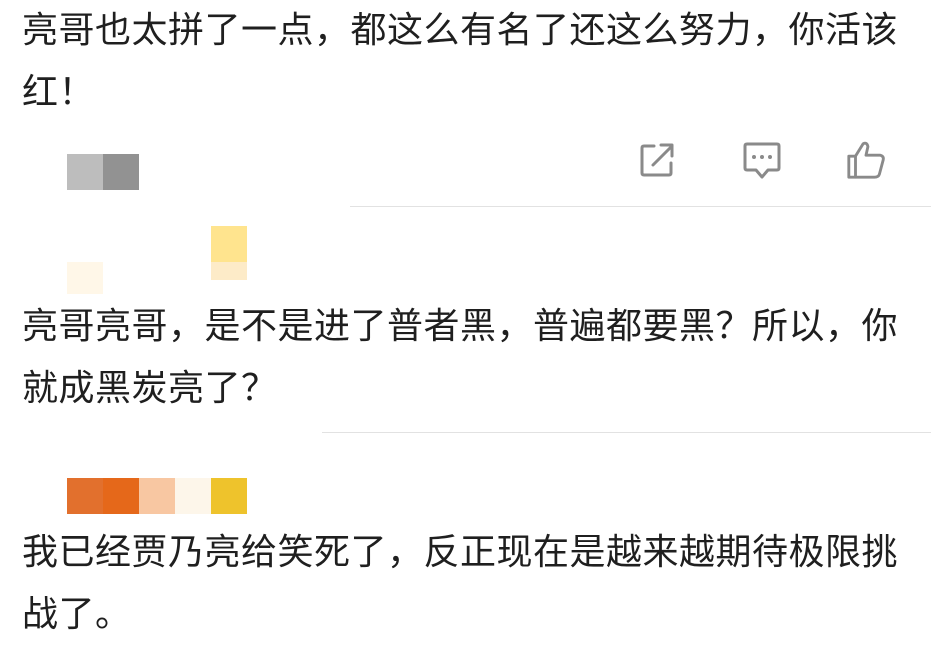 The width and height of the screenshot is (931, 646). I want to click on like-button, so click(866, 160).